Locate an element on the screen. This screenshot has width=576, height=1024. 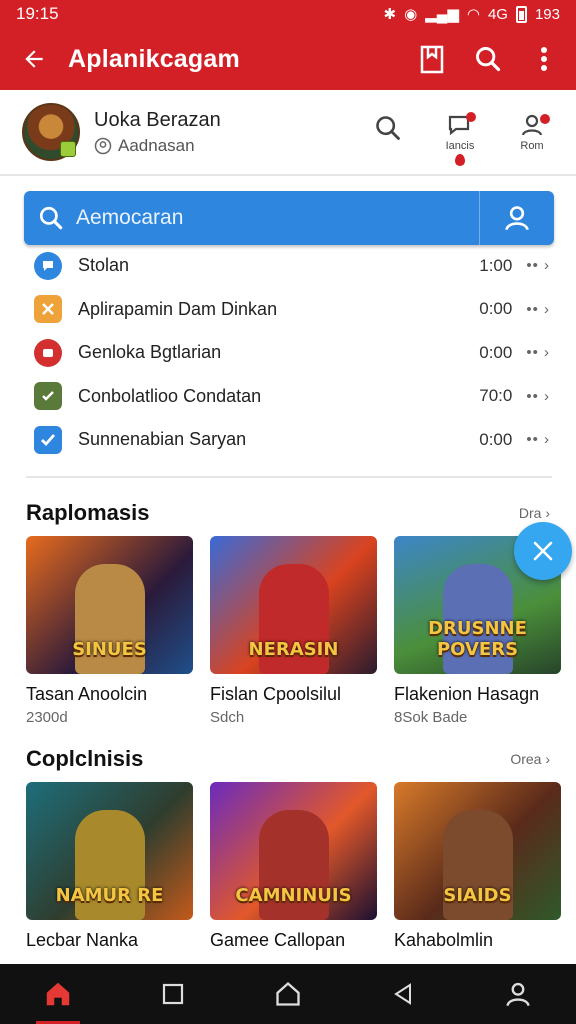
avatar is located at coordinates (51, 132).